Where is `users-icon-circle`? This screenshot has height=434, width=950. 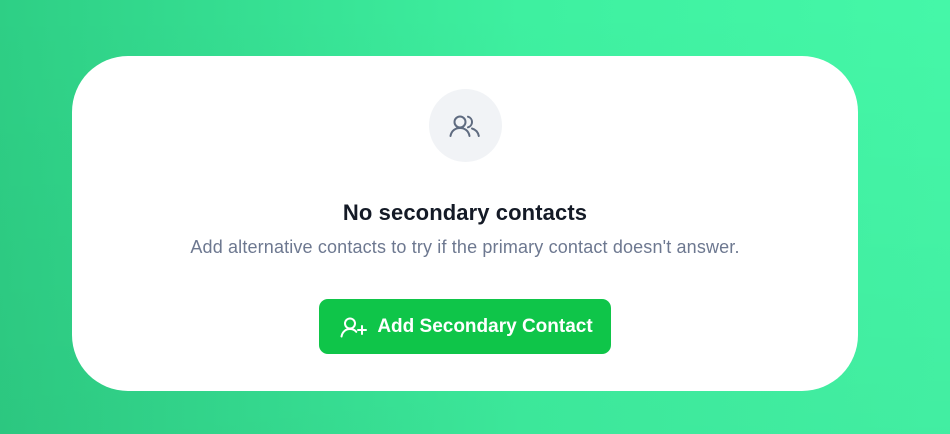 users-icon-circle is located at coordinates (465, 125).